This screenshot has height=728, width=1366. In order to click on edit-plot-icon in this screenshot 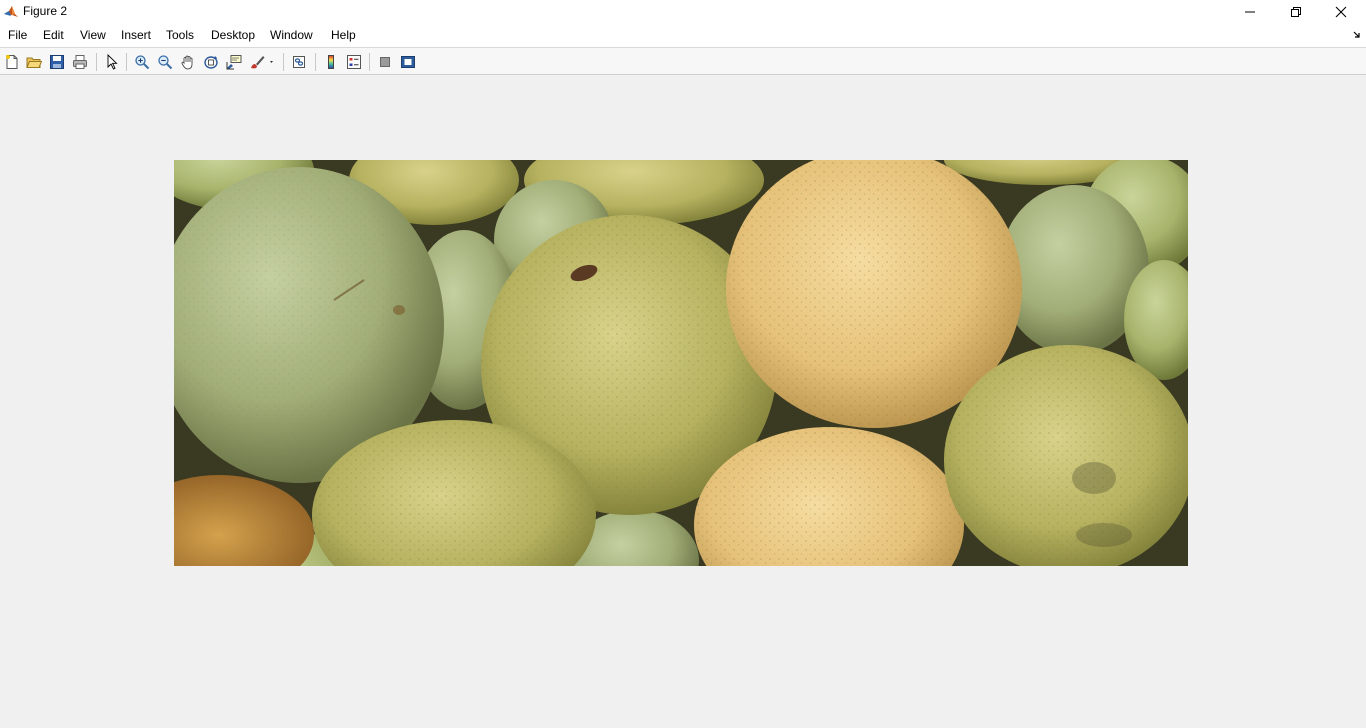, I will do `click(112, 62)`.